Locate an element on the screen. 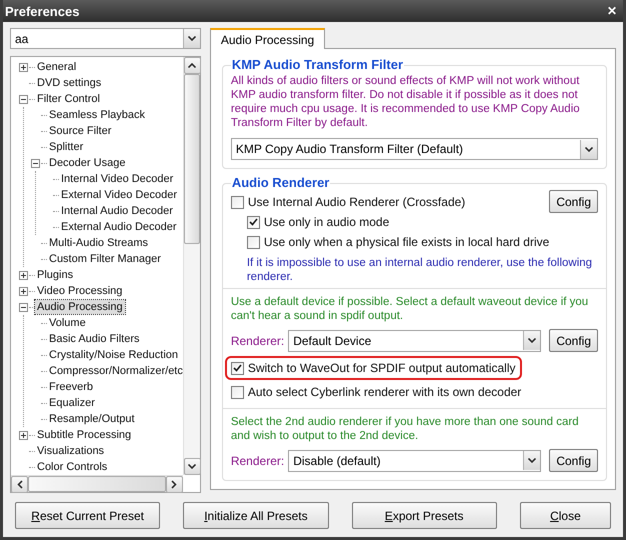 The width and height of the screenshot is (626, 540). group-title: KMP Audio Transform Filter is located at coordinates (317, 64).